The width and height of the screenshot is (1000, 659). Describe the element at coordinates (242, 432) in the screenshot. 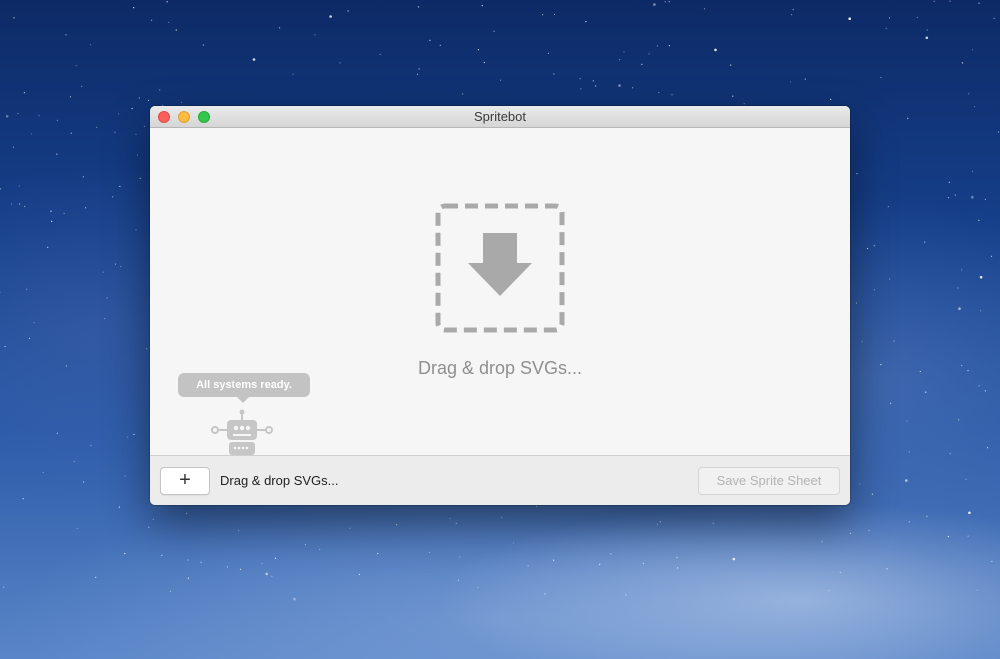

I see `robot-icon` at that location.